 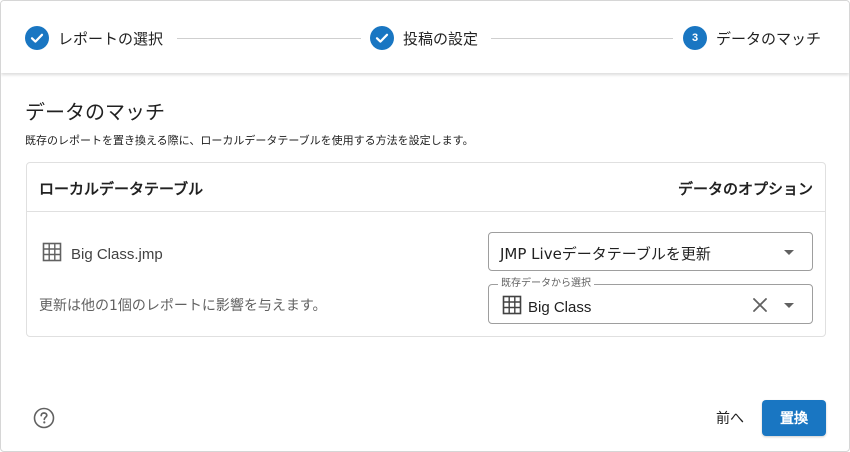 I want to click on column-header-local-table: ローカルデータテーブル, so click(x=121, y=189).